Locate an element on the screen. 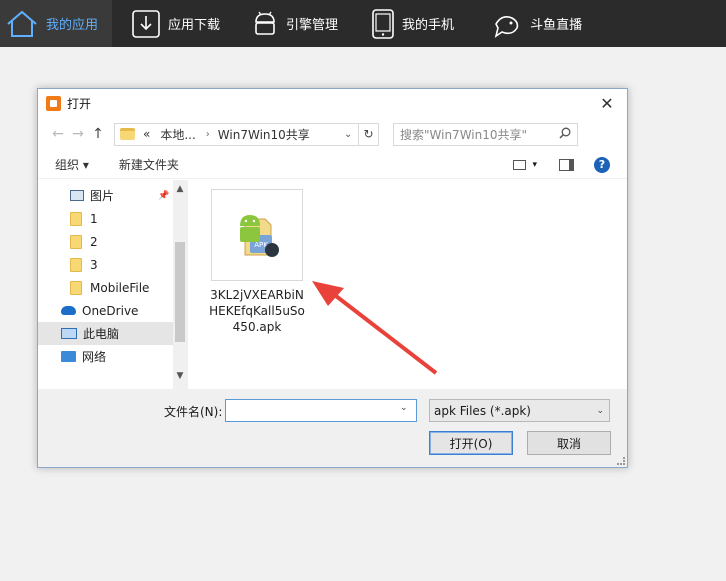 The width and height of the screenshot is (726, 581). address-bar: « 本地... › Win7Win10共享 ⌄ ↻ is located at coordinates (246, 134).